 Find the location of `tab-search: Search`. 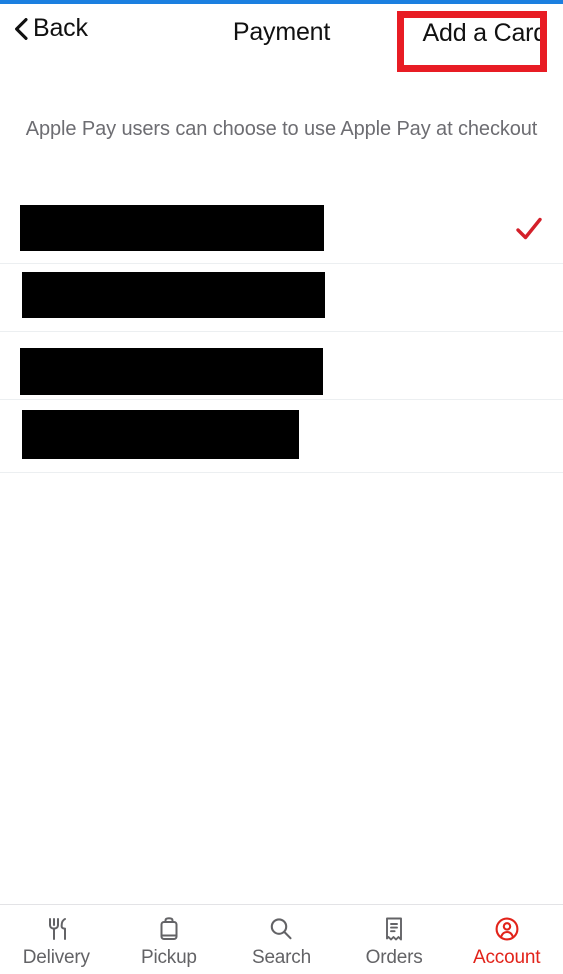

tab-search: Search is located at coordinates (281, 936).